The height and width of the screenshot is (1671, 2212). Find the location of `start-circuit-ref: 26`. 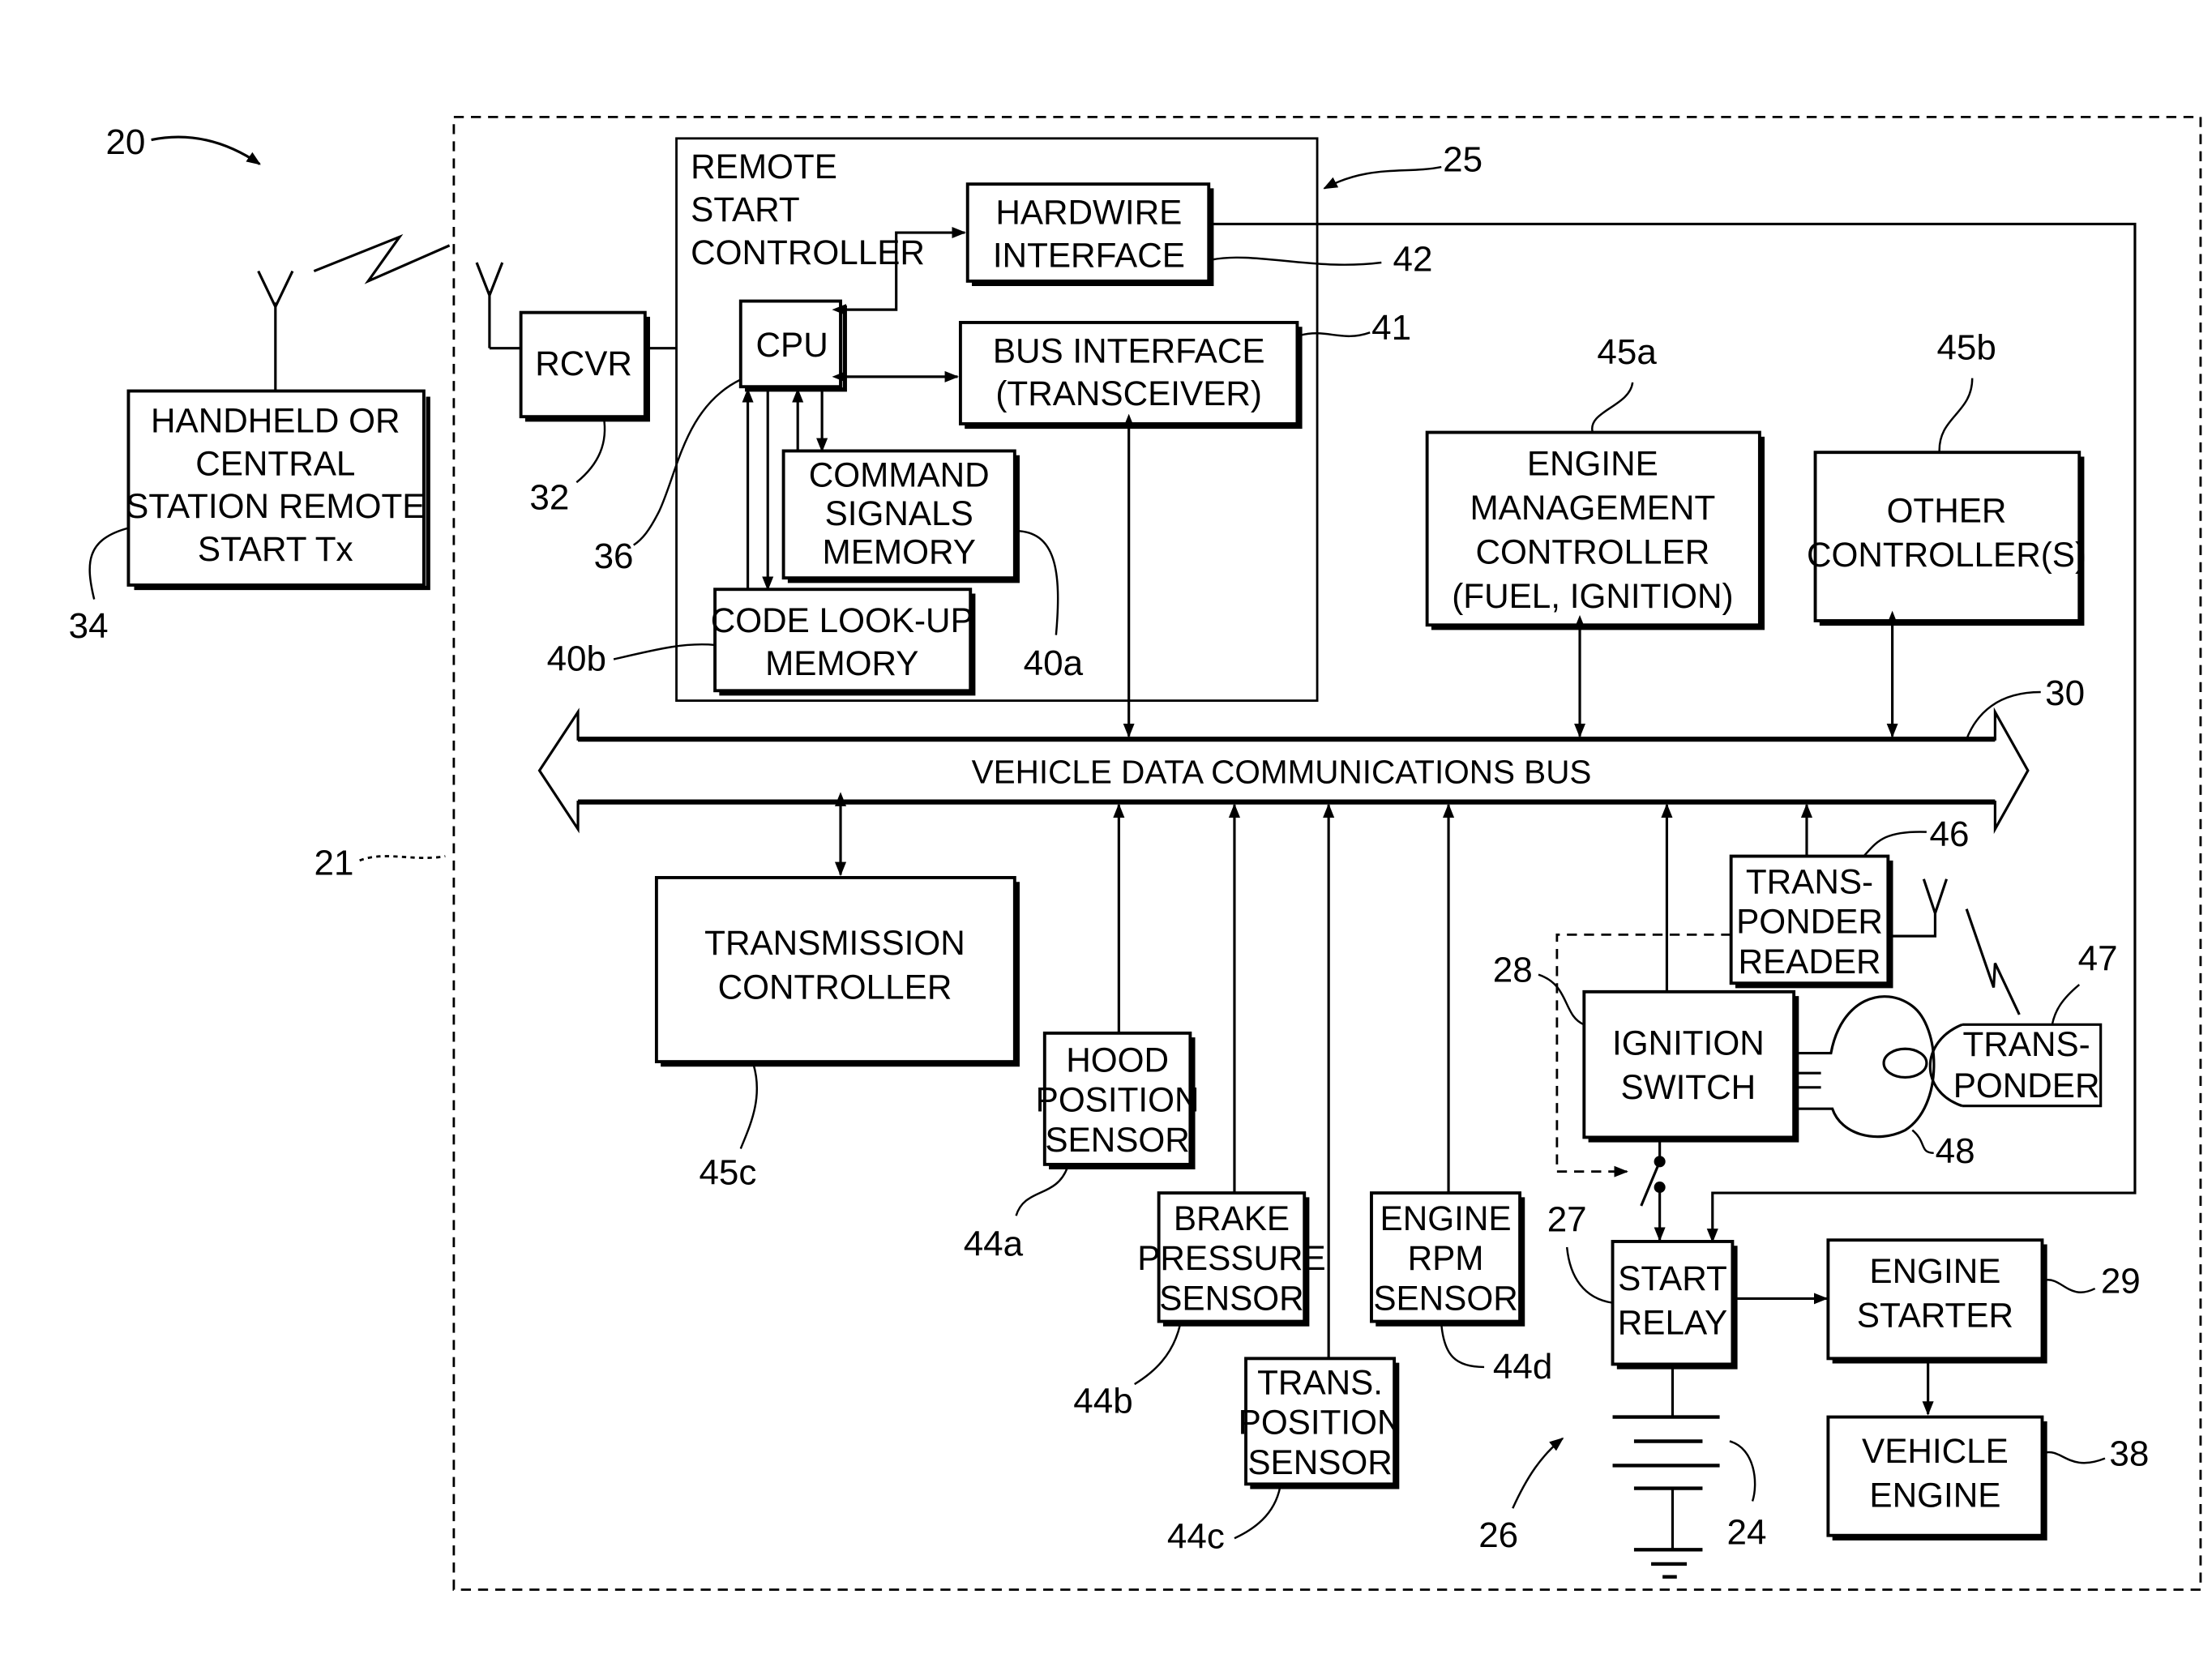

start-circuit-ref: 26 is located at coordinates (1498, 1535).